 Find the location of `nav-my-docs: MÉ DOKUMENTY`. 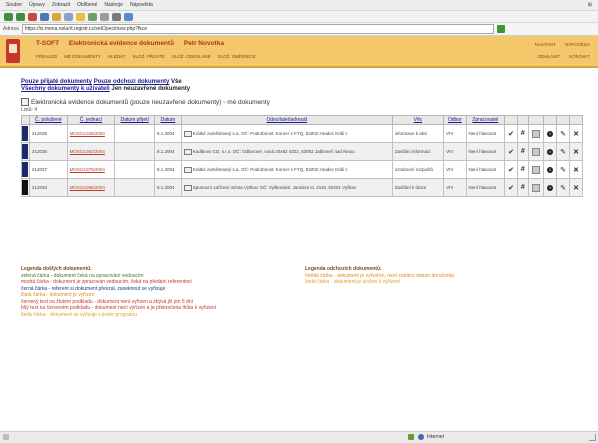

nav-my-docs: MÉ DOKUMENTY is located at coordinates (82, 56).